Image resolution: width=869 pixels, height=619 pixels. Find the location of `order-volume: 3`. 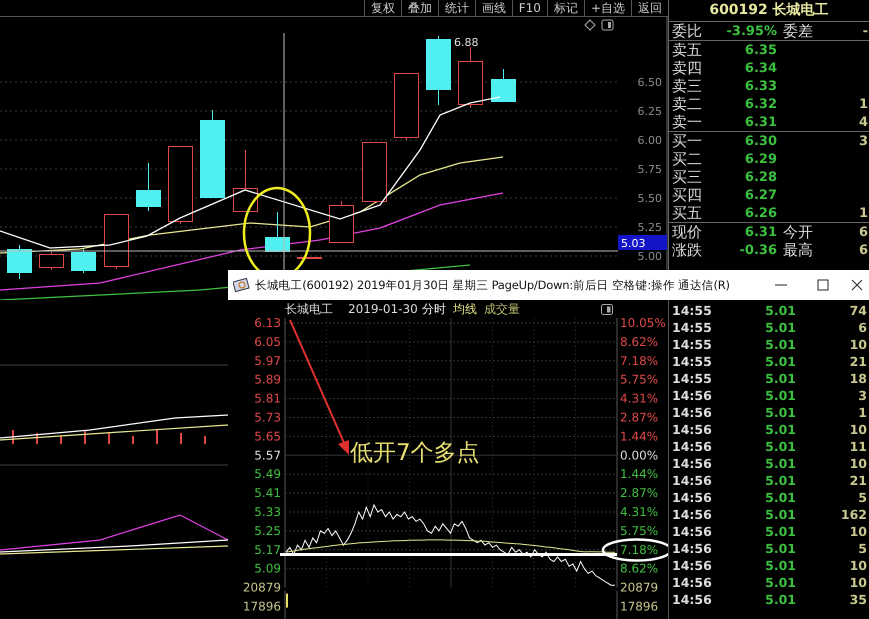

order-volume: 3 is located at coordinates (863, 141).